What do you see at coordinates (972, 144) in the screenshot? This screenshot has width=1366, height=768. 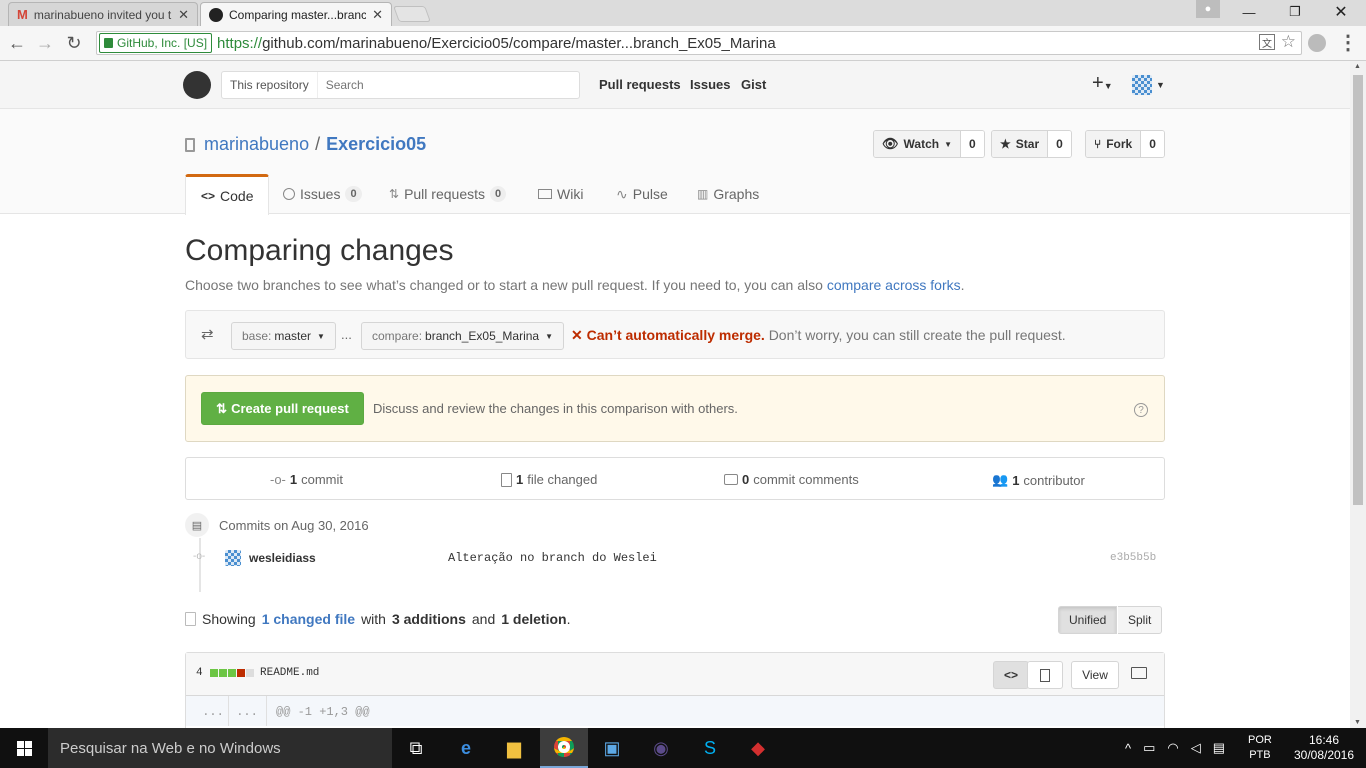 I see `watch-count: 0` at bounding box center [972, 144].